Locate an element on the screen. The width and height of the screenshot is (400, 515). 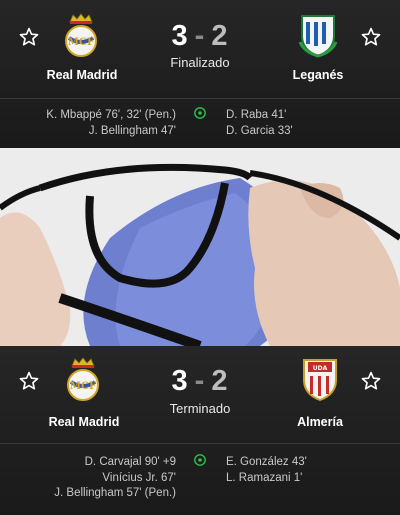
match2-home-team: Real Madrid is located at coordinates (84, 422).